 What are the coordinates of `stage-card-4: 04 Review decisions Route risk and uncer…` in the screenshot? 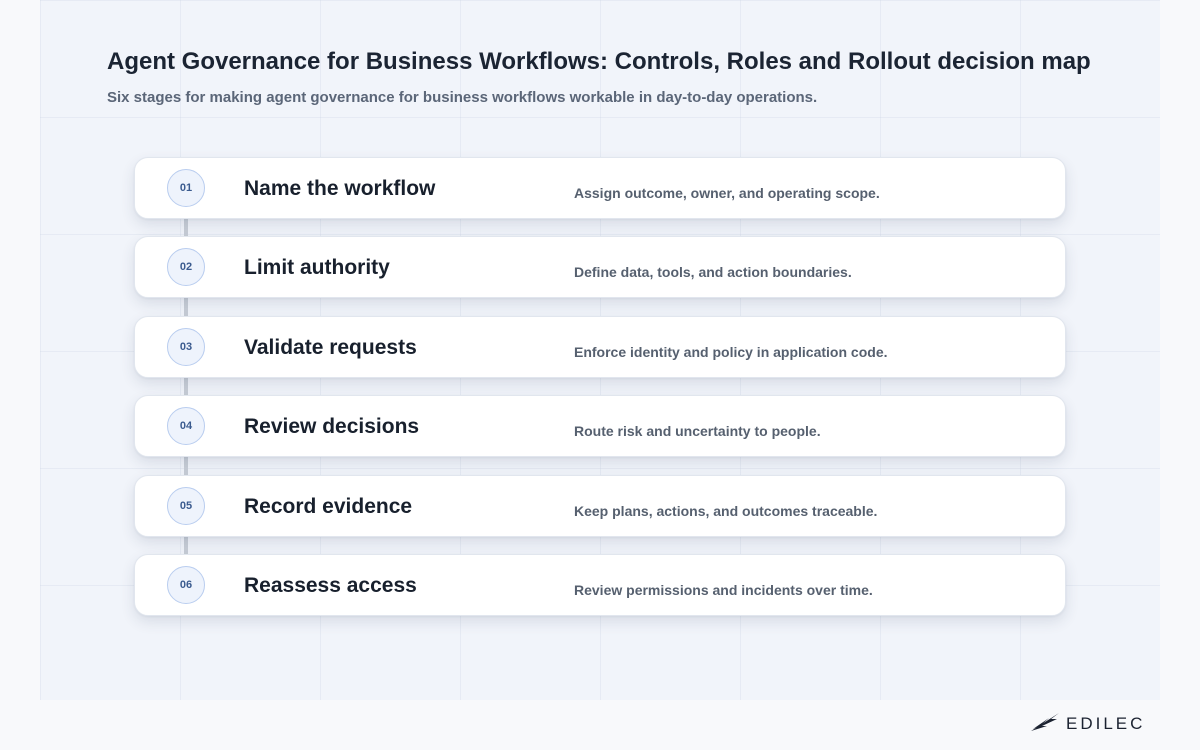 It's located at (600, 426).